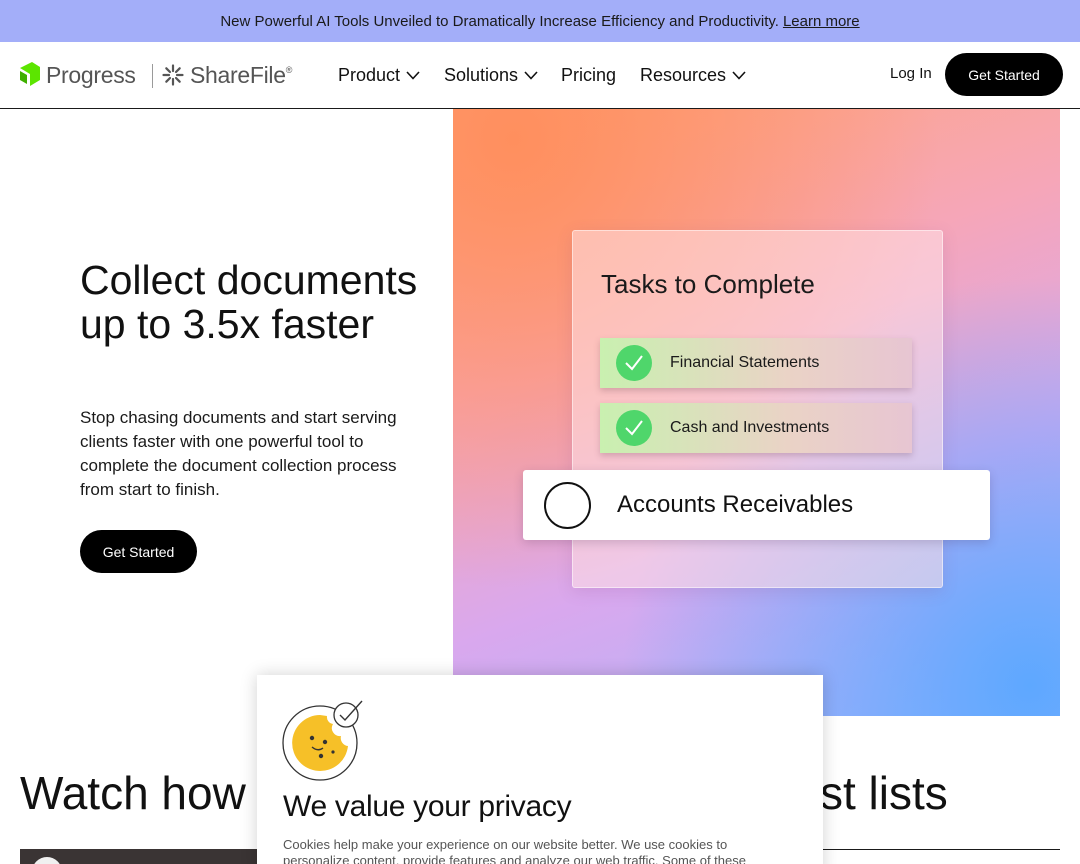 The image size is (1080, 864). I want to click on nav-item-label: Pricing, so click(589, 74).